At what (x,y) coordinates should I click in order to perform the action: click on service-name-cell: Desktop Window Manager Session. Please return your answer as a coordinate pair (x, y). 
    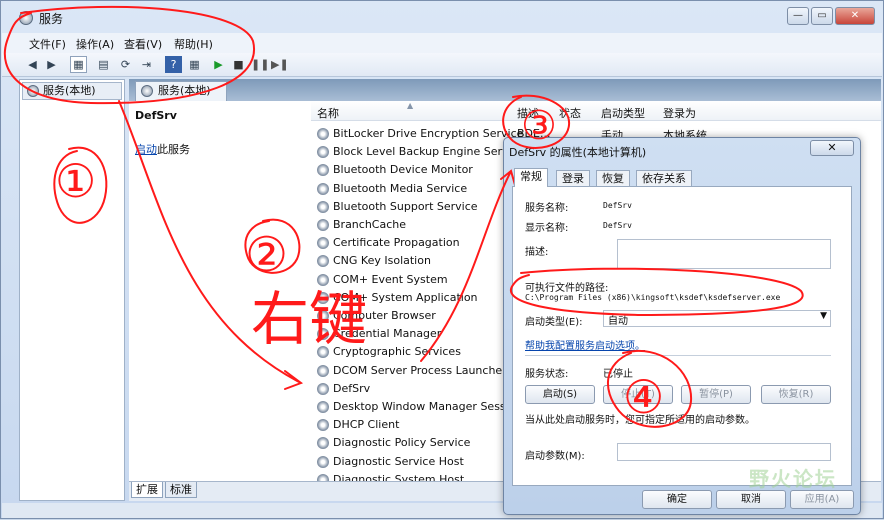
    Looking at the image, I should click on (428, 406).